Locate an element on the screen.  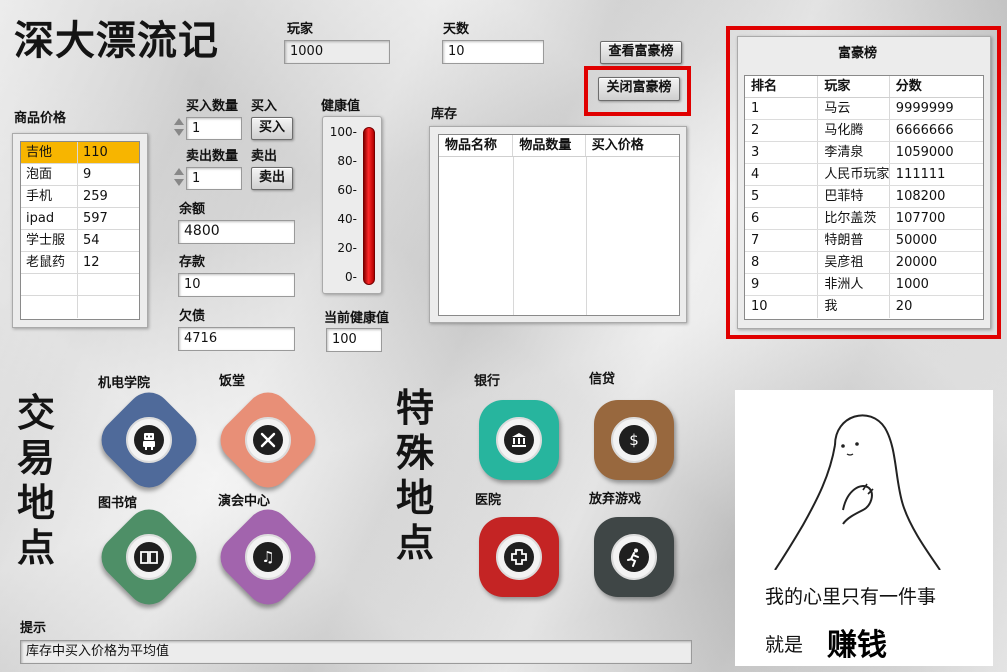
place-hospital-button is located at coordinates (519, 557).